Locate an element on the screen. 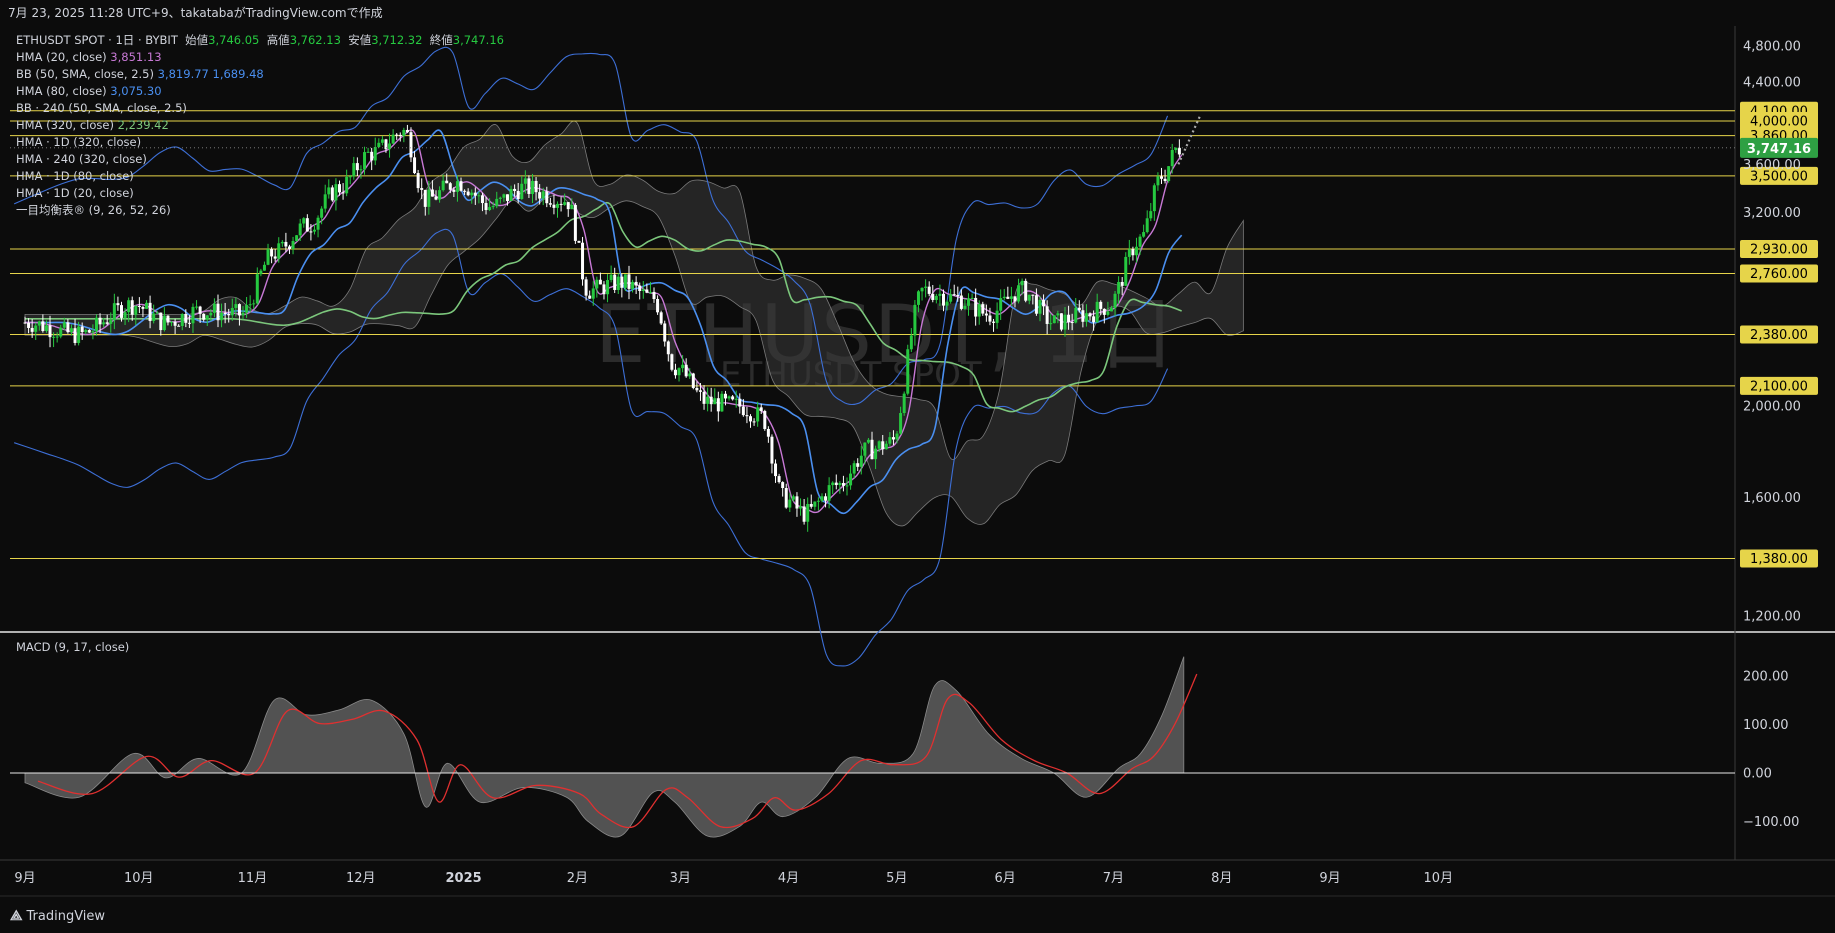 This screenshot has width=1835, height=933. legend-hma240: HMA · 240 (320, close) is located at coordinates (260, 159).